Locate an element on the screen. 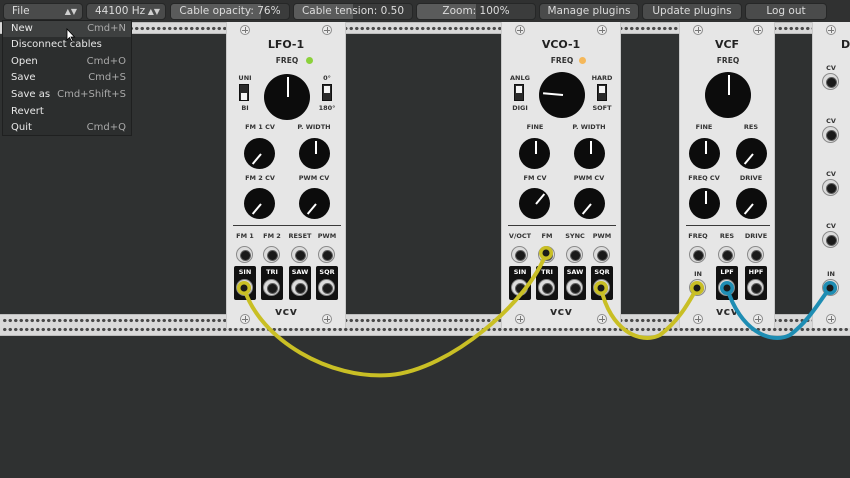 This screenshot has width=850, height=478. menu-item-shortcut: Cmd+Shift+S is located at coordinates (91, 94).